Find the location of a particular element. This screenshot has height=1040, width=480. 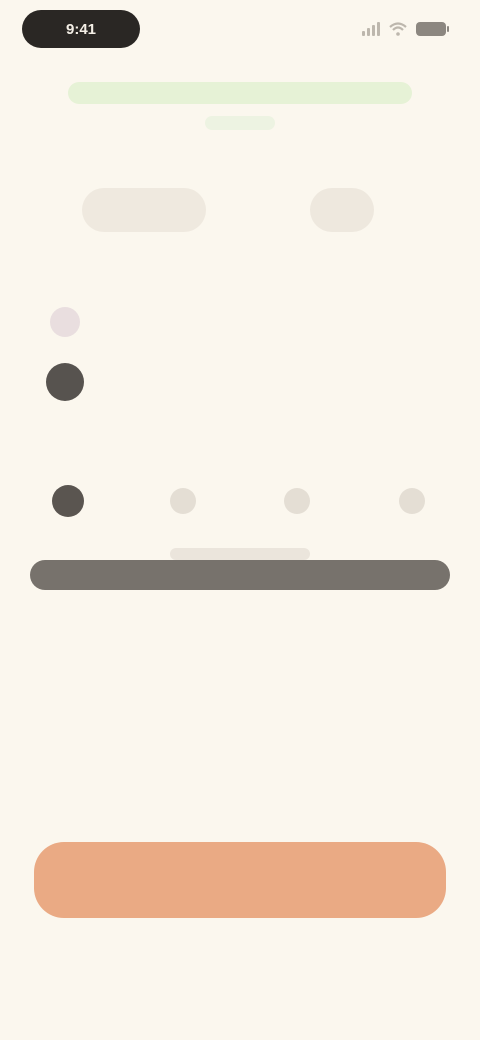

app-icon is located at coordinates (65, 322).